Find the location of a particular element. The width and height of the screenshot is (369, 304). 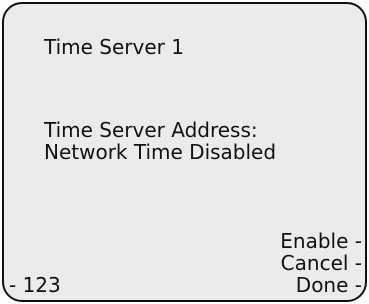

cancel-softkey: Cancel - is located at coordinates (321, 263).